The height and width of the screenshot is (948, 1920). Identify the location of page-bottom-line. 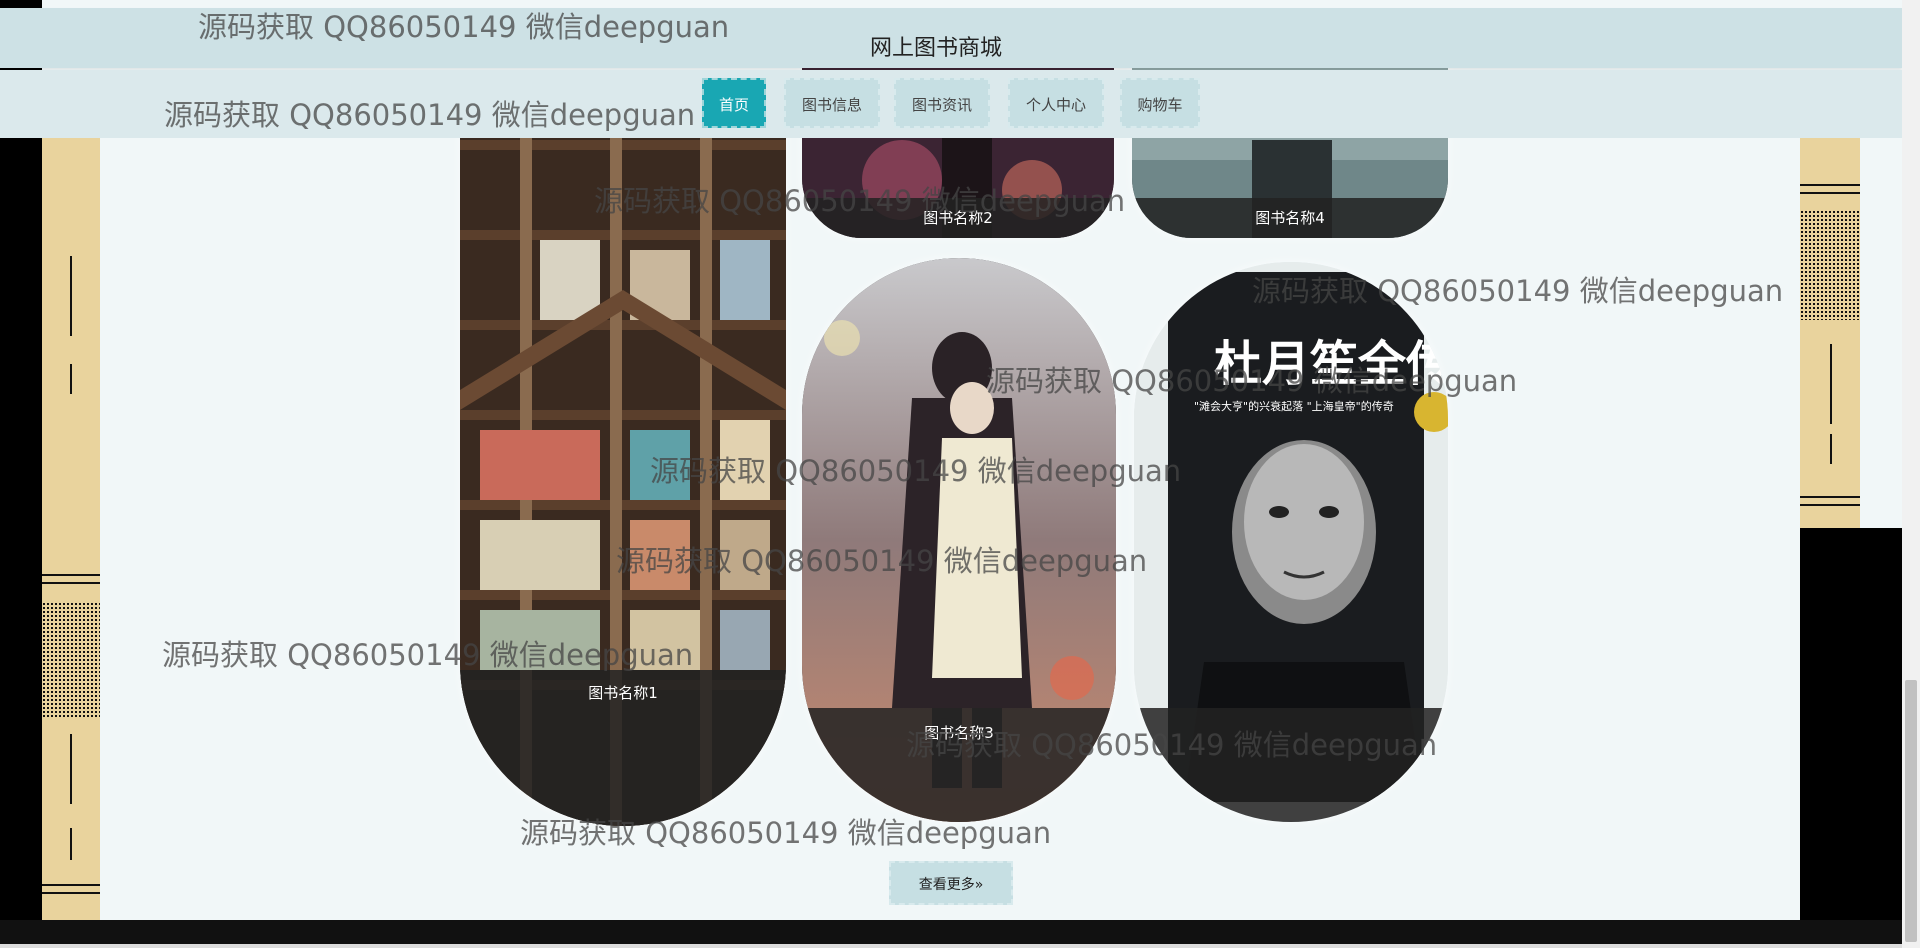
(951, 946).